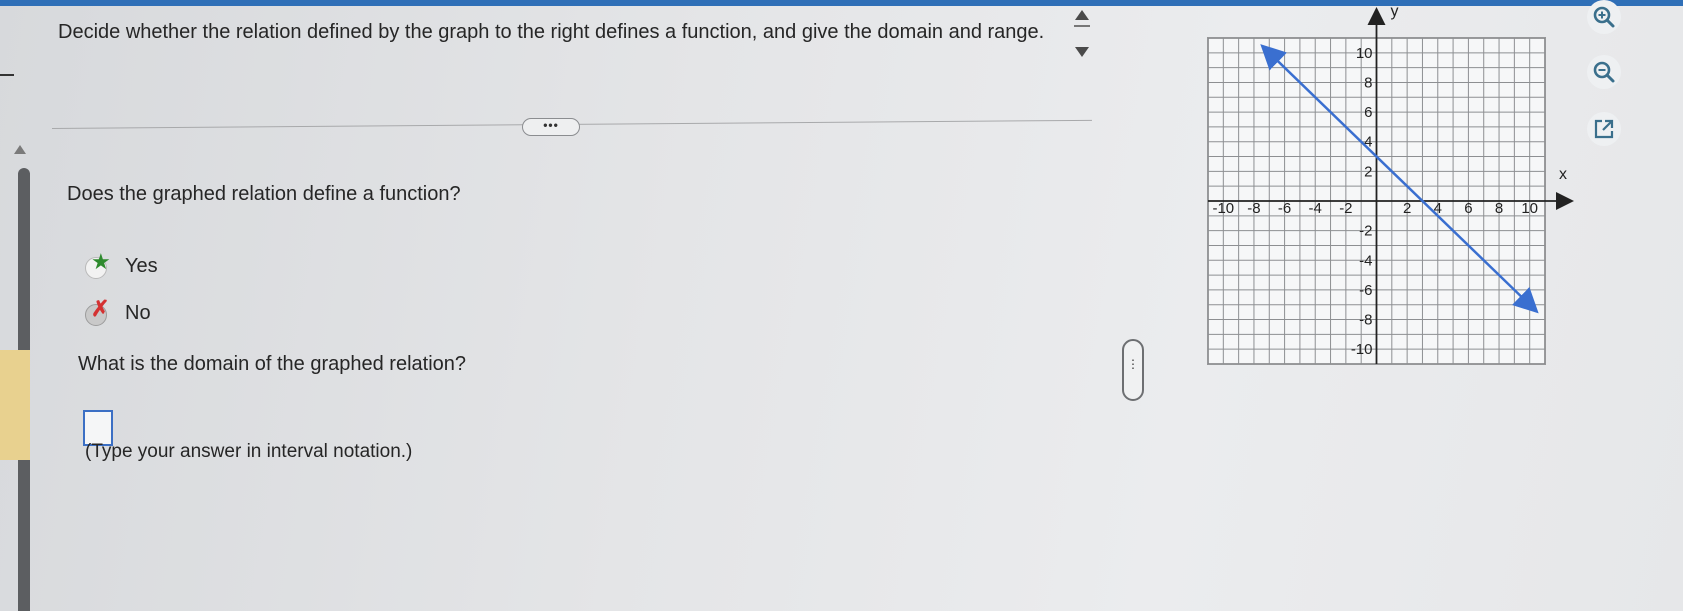  Describe the element at coordinates (1345, 208) in the screenshot. I see `x-tick-label: -2` at that location.